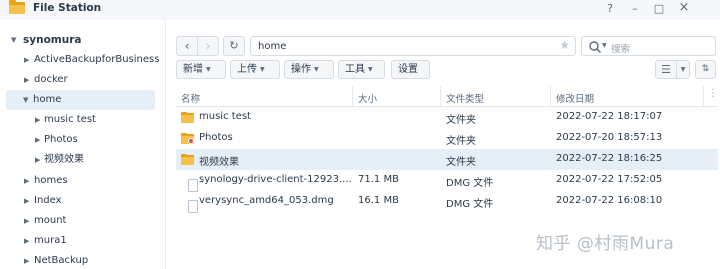  Describe the element at coordinates (80, 181) in the screenshot. I see `tree-item-homes: ▶ homes` at that location.